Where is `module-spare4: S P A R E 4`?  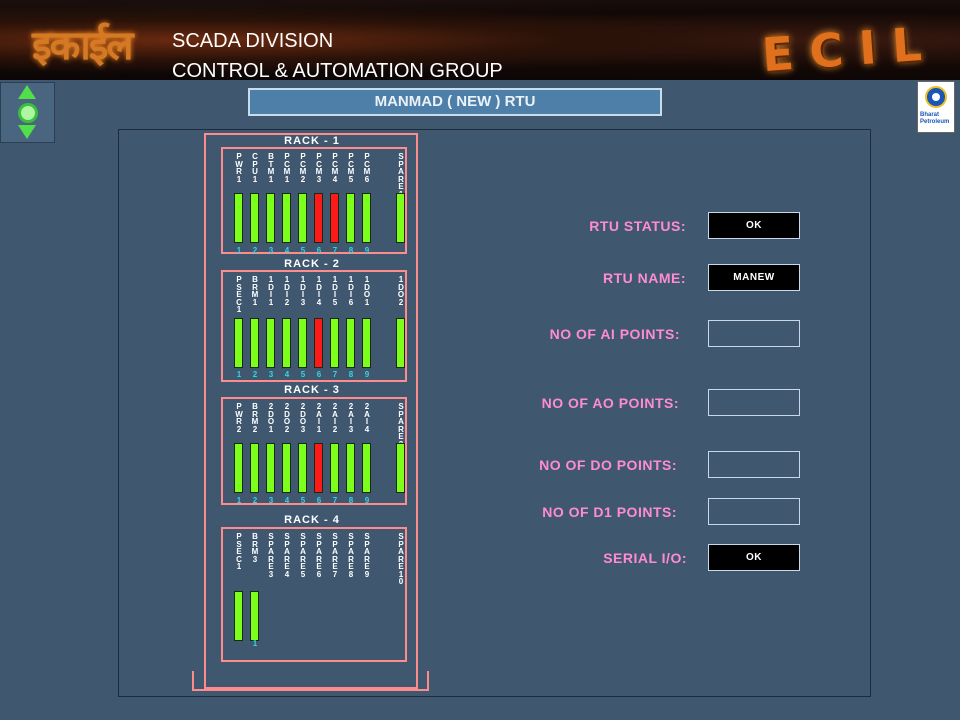
module-spare4: S P A R E 4 is located at coordinates (287, 596).